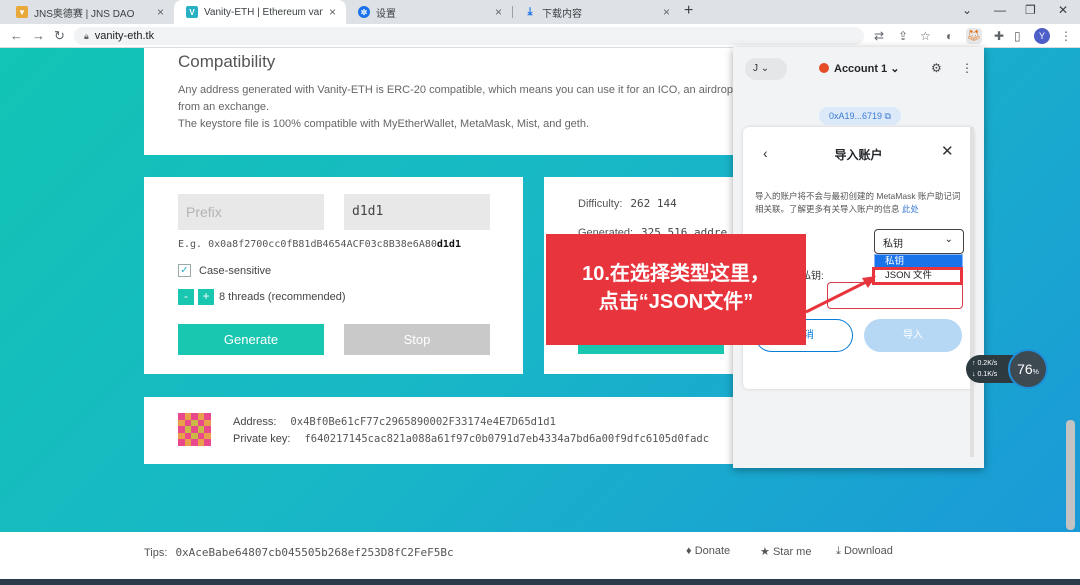  What do you see at coordinates (919, 241) in the screenshot?
I see `import-type-select: 私钥 ⌄` at bounding box center [919, 241].